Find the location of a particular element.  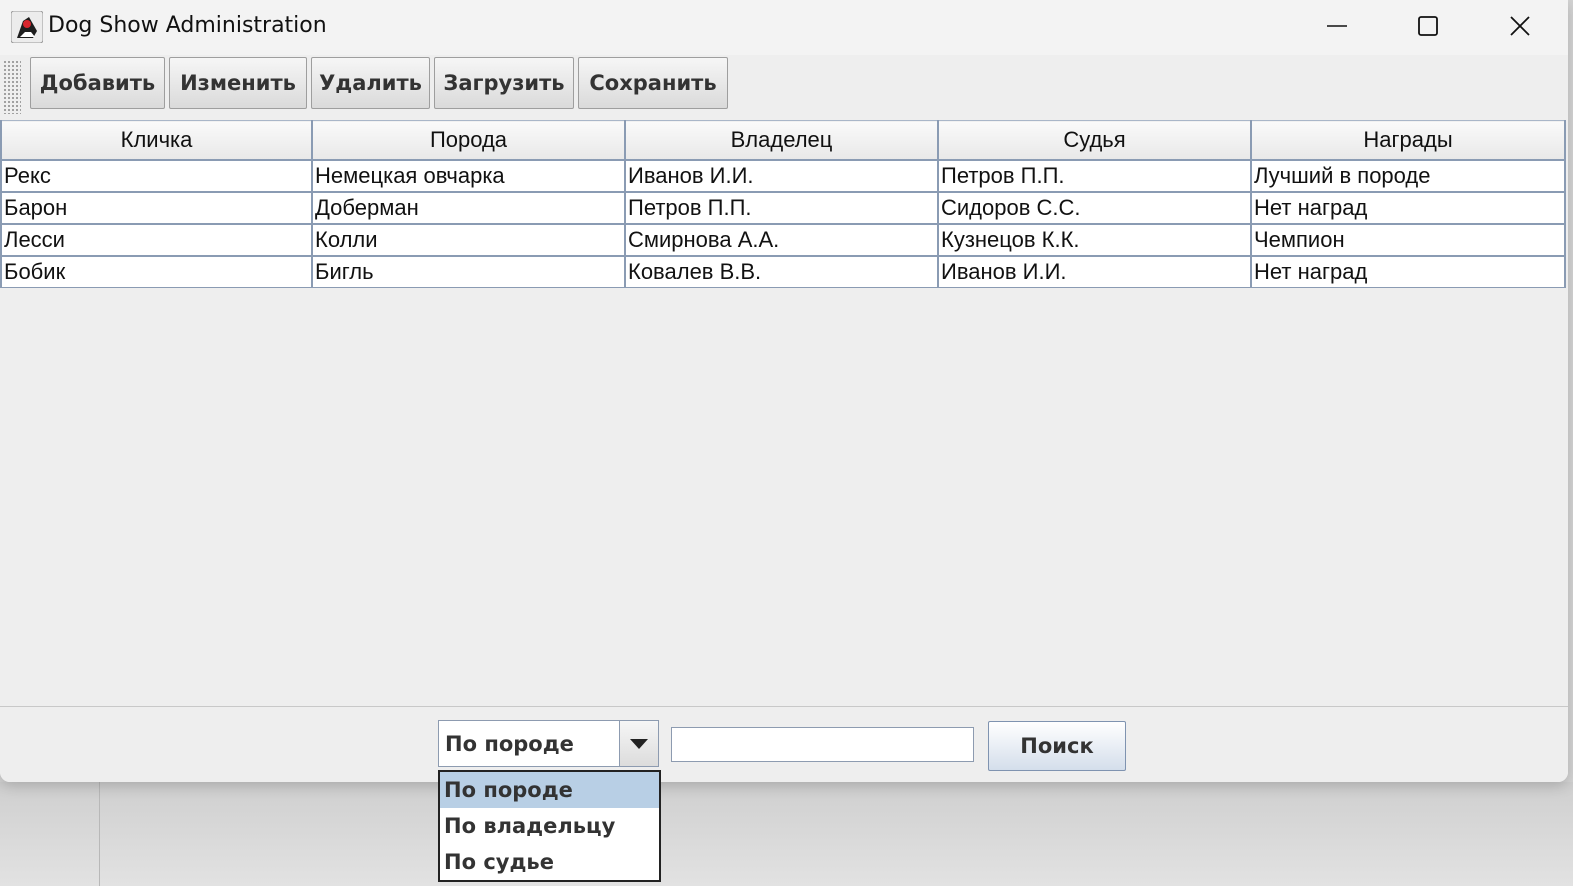

add-button: Добавить is located at coordinates (97, 83).